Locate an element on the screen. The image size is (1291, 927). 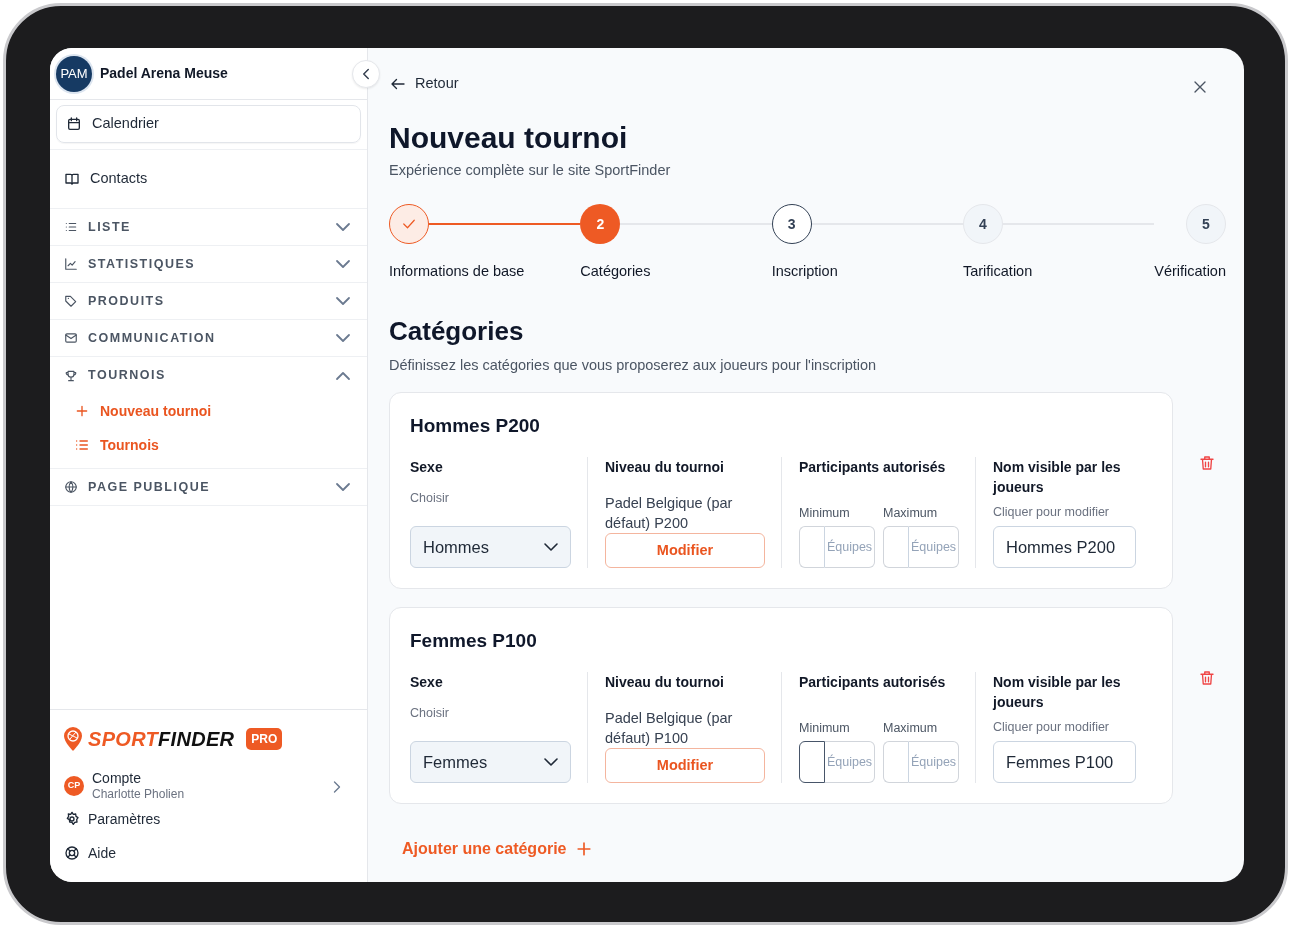
mail-icon is located at coordinates (71, 338).